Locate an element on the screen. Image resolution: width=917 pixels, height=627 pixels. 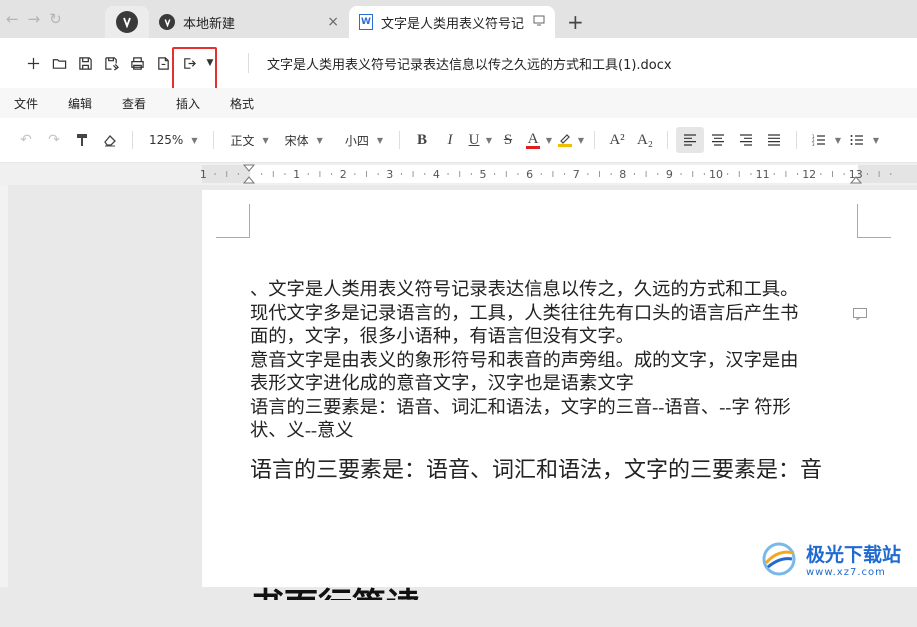
ruler-label: 7 is located at coordinates (576, 174).